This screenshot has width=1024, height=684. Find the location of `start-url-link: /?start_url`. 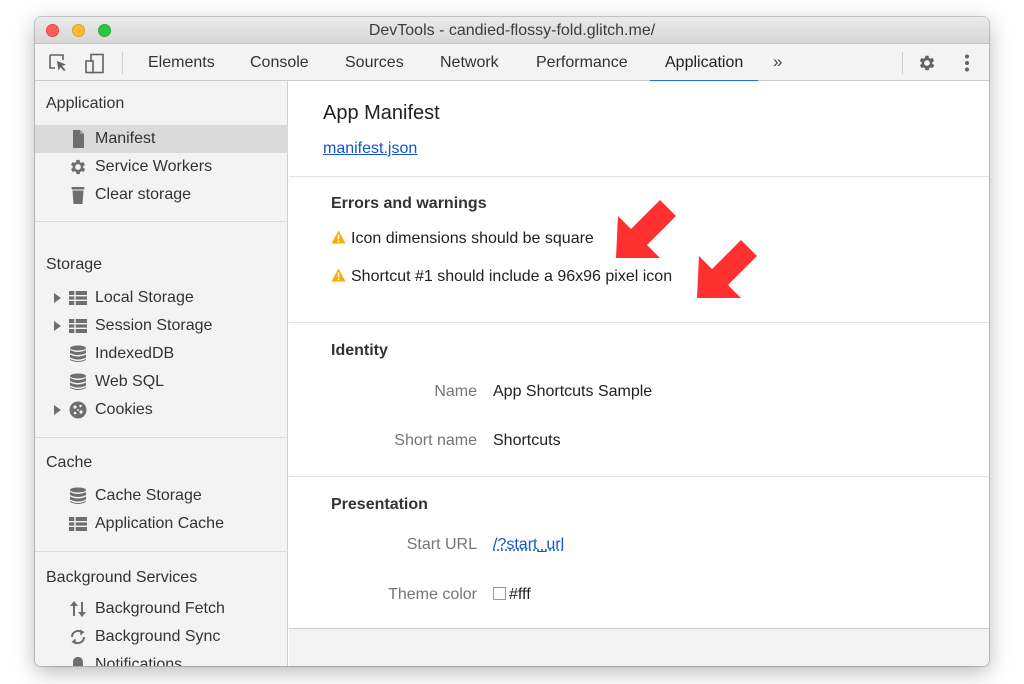

start-url-link: /?start_url is located at coordinates (528, 545).